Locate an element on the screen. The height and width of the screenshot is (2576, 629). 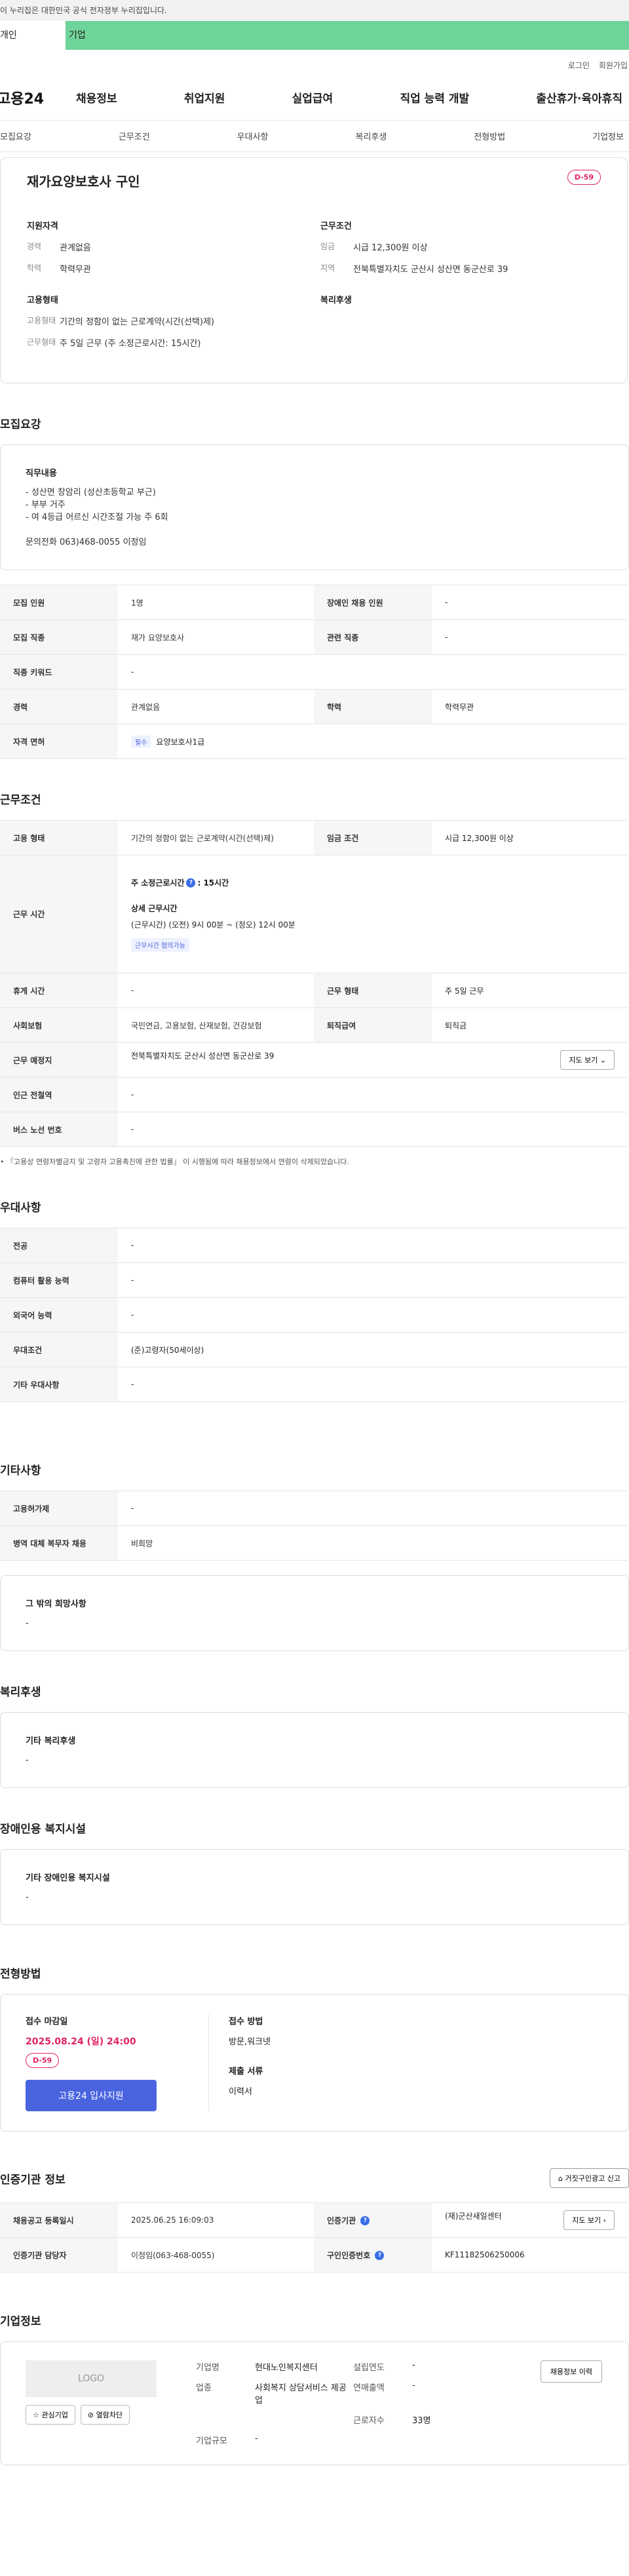
employees-value: 33명 is located at coordinates (422, 2421).